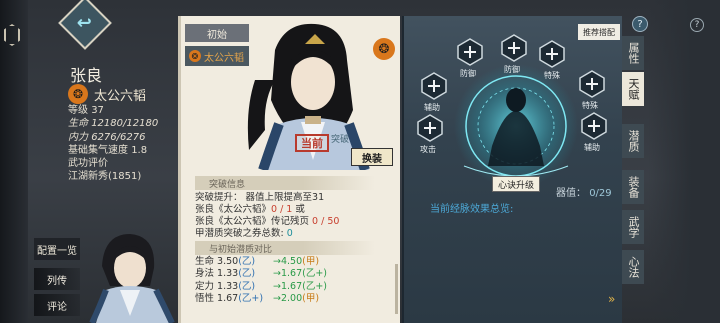 The width and height of the screenshot is (720, 323). Describe the element at coordinates (372, 157) in the screenshot. I see `swap-outfit-button: 换装` at that location.